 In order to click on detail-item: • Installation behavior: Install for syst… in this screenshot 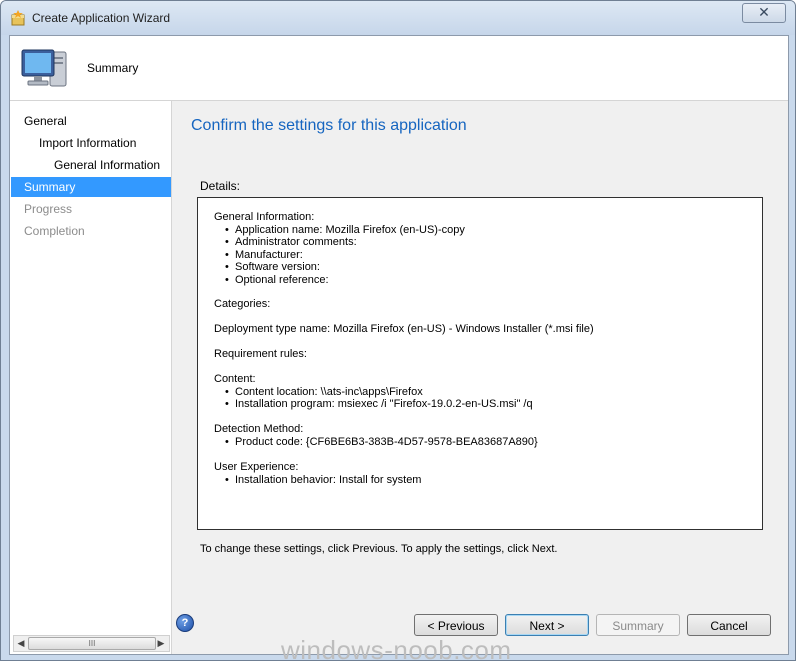, I will do `click(323, 479)`.